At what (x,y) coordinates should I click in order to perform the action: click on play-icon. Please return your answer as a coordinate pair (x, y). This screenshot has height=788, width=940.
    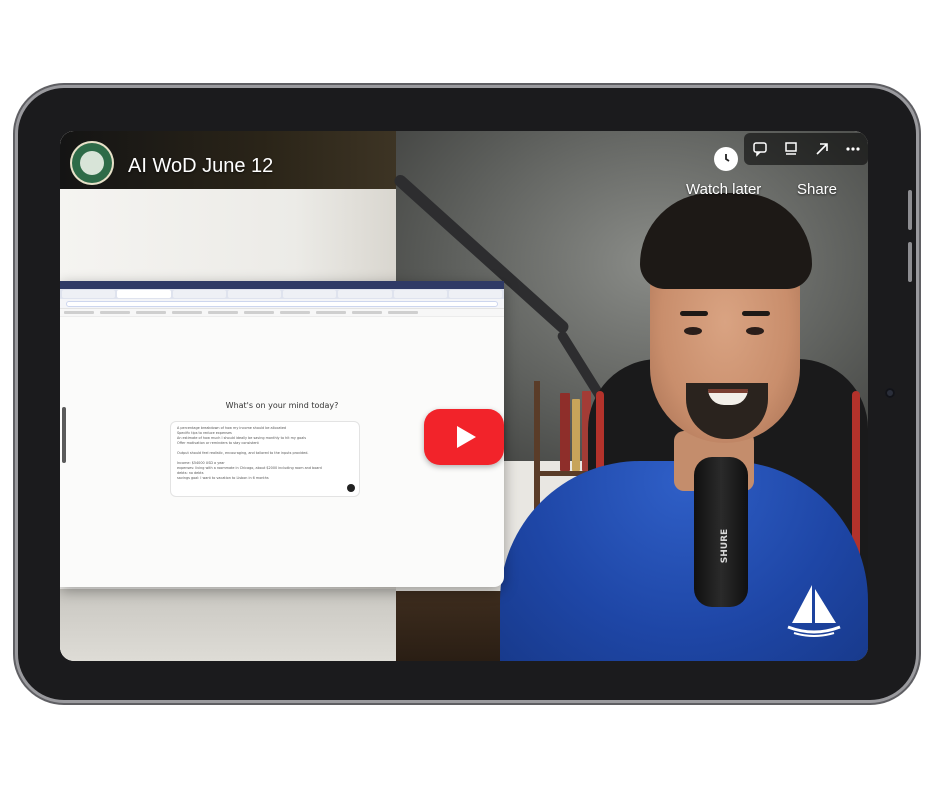
    Looking at the image, I should click on (466, 437).